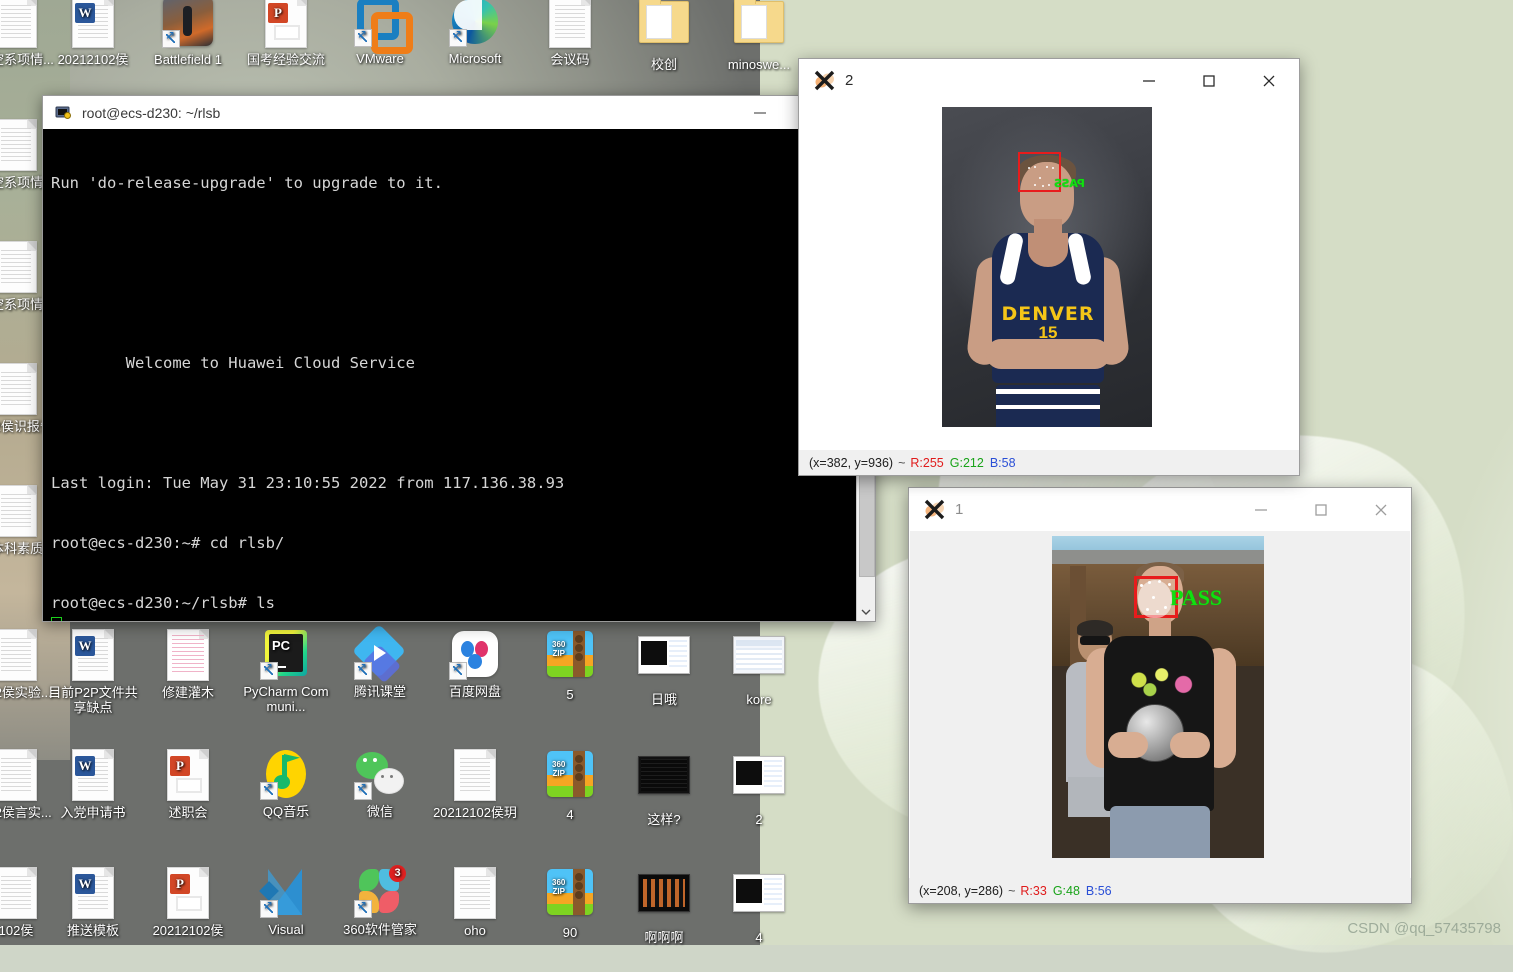  I want to click on desktop-icon: 校创, so click(664, 36).